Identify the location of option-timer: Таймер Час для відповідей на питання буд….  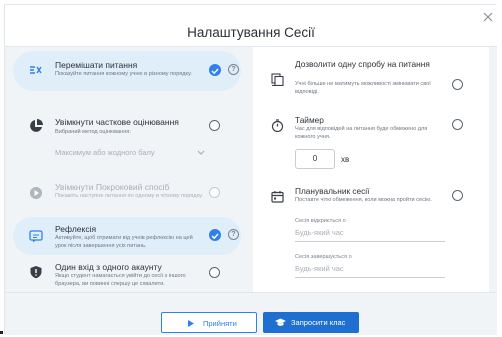
(371, 143).